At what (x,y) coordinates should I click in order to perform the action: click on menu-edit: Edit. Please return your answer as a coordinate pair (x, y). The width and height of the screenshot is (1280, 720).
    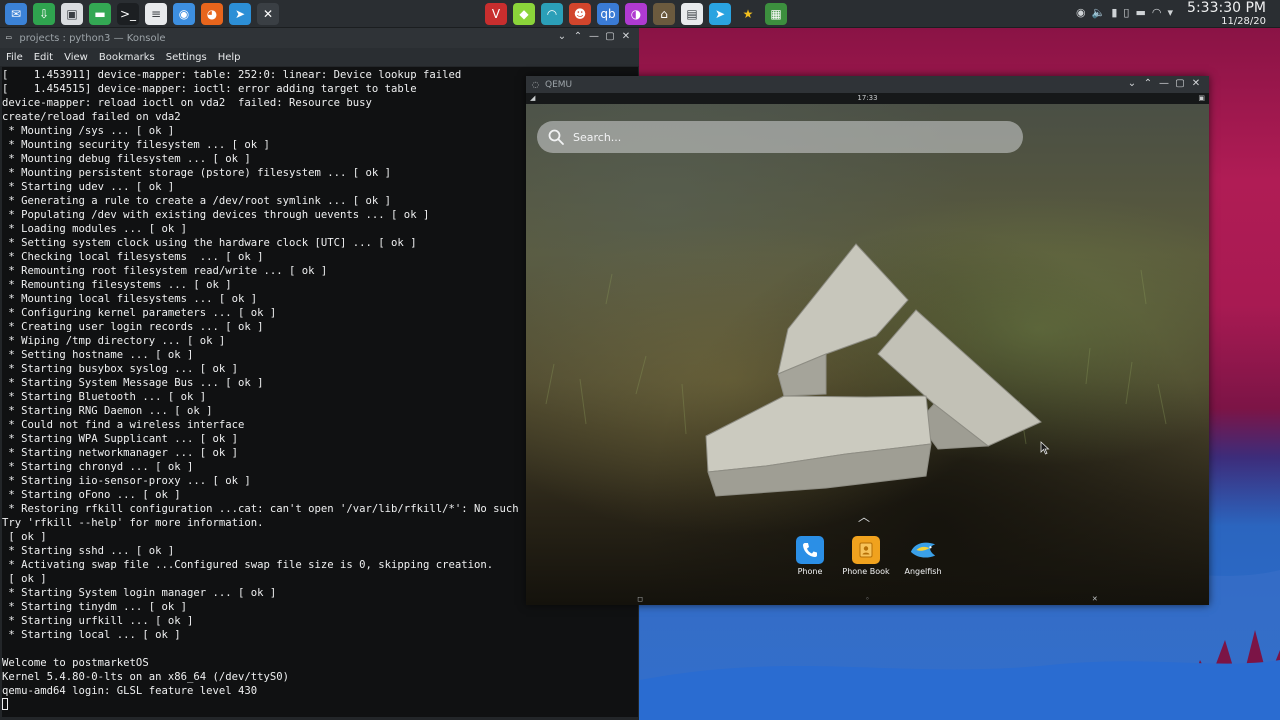
    Looking at the image, I should click on (43, 57).